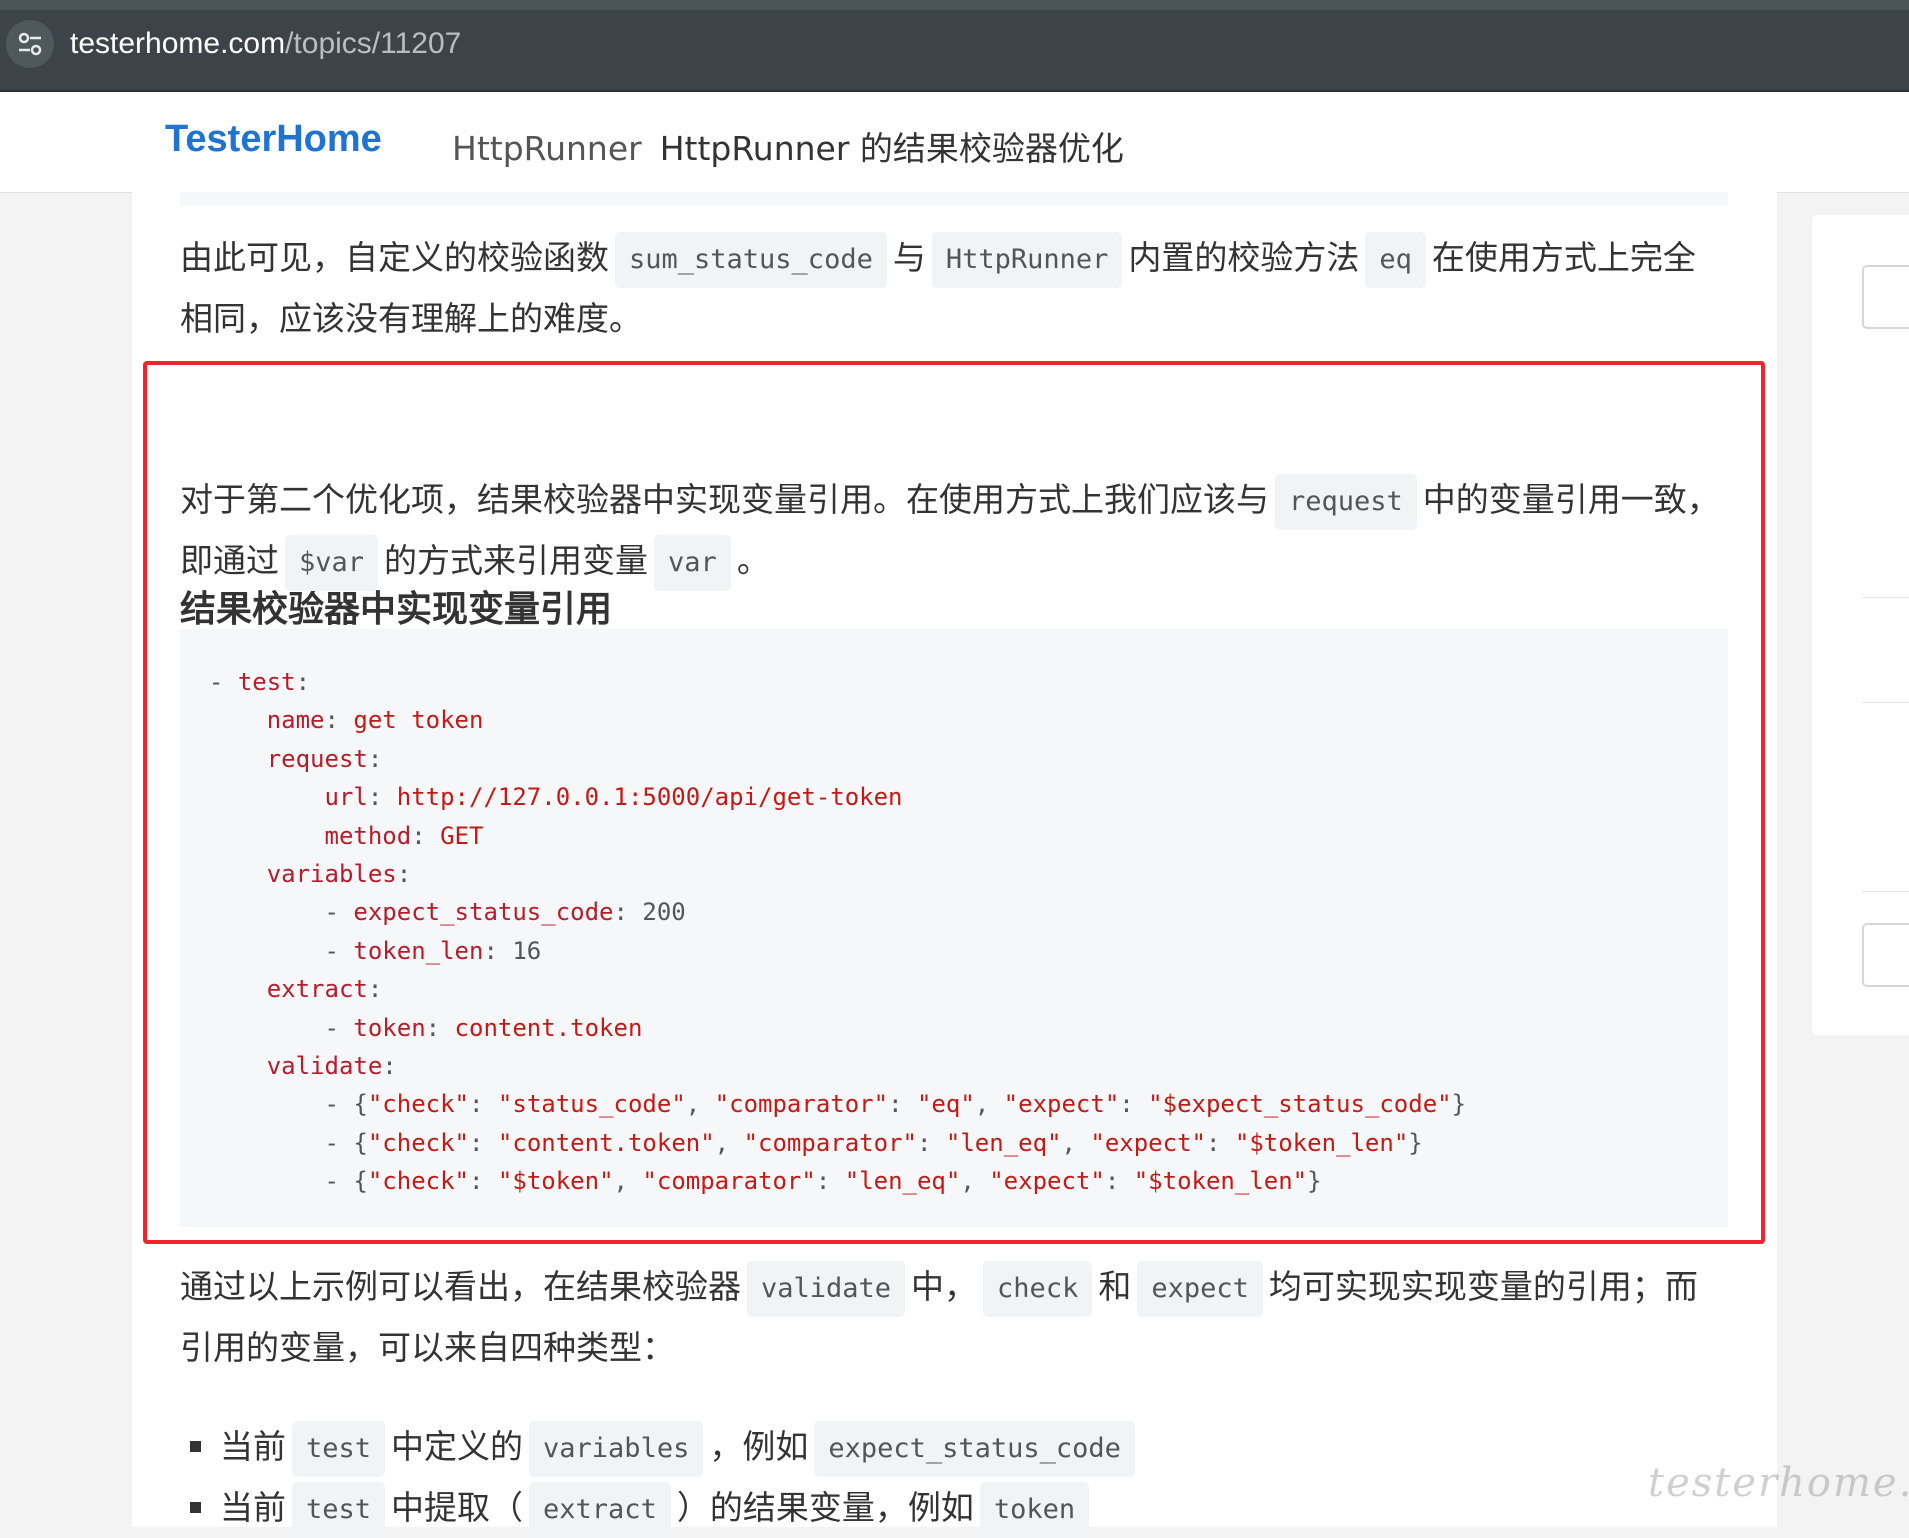 The width and height of the screenshot is (1909, 1538). What do you see at coordinates (460, 1286) in the screenshot?
I see `text: 通过以上示例可以看出，在结果校验器` at bounding box center [460, 1286].